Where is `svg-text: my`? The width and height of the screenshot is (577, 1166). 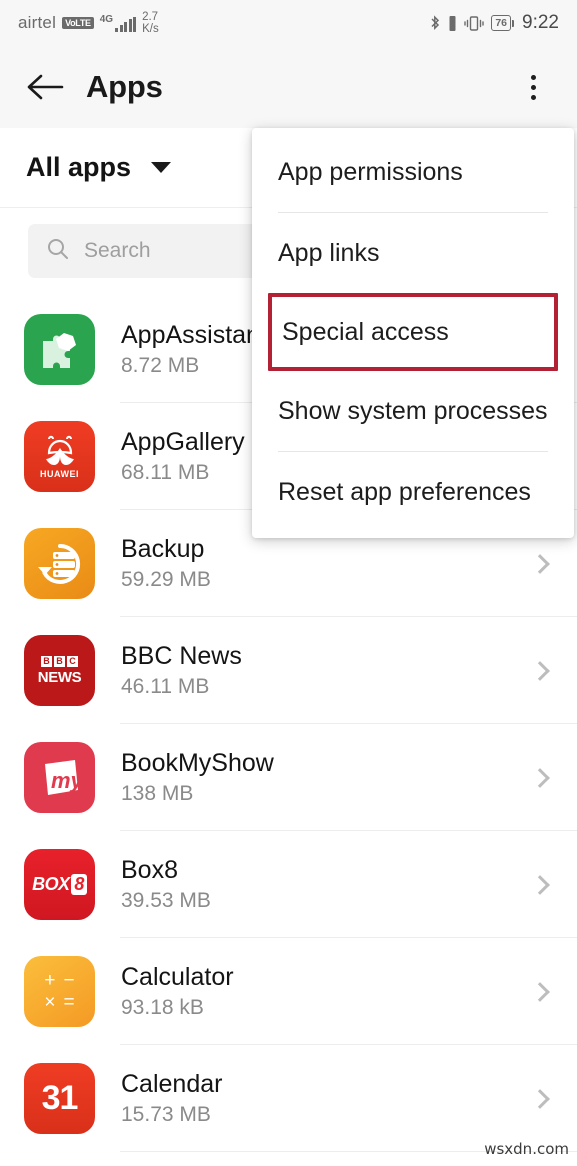
svg-text: my is located at coordinates (68, 780).